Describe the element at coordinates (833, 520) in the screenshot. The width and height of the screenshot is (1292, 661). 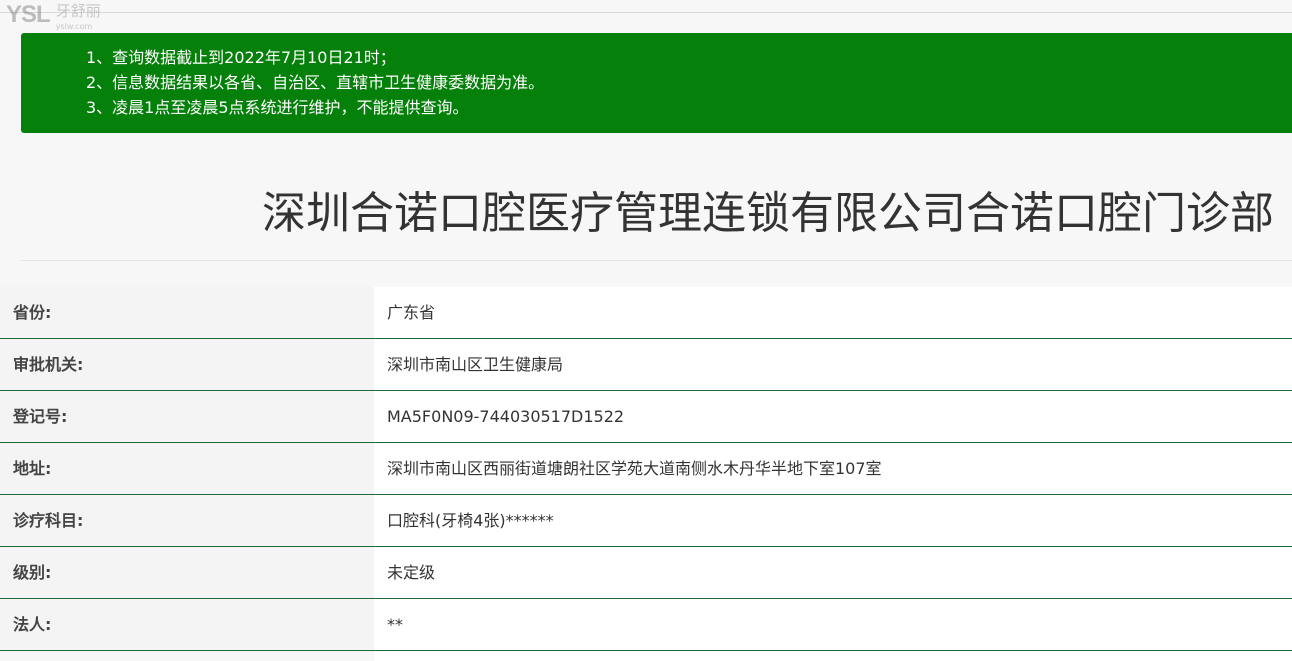
I see `info-value: 口腔科(牙椅4张)******` at that location.